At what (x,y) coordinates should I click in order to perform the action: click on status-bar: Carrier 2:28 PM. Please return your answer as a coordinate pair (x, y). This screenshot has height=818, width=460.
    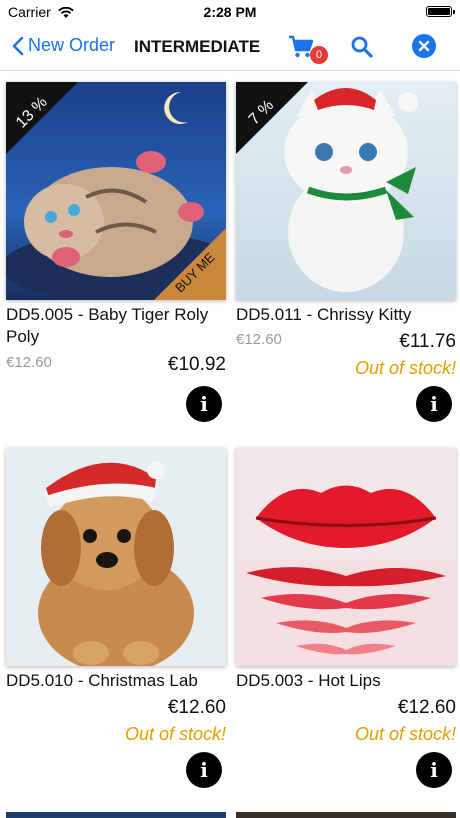
    Looking at the image, I should click on (230, 12).